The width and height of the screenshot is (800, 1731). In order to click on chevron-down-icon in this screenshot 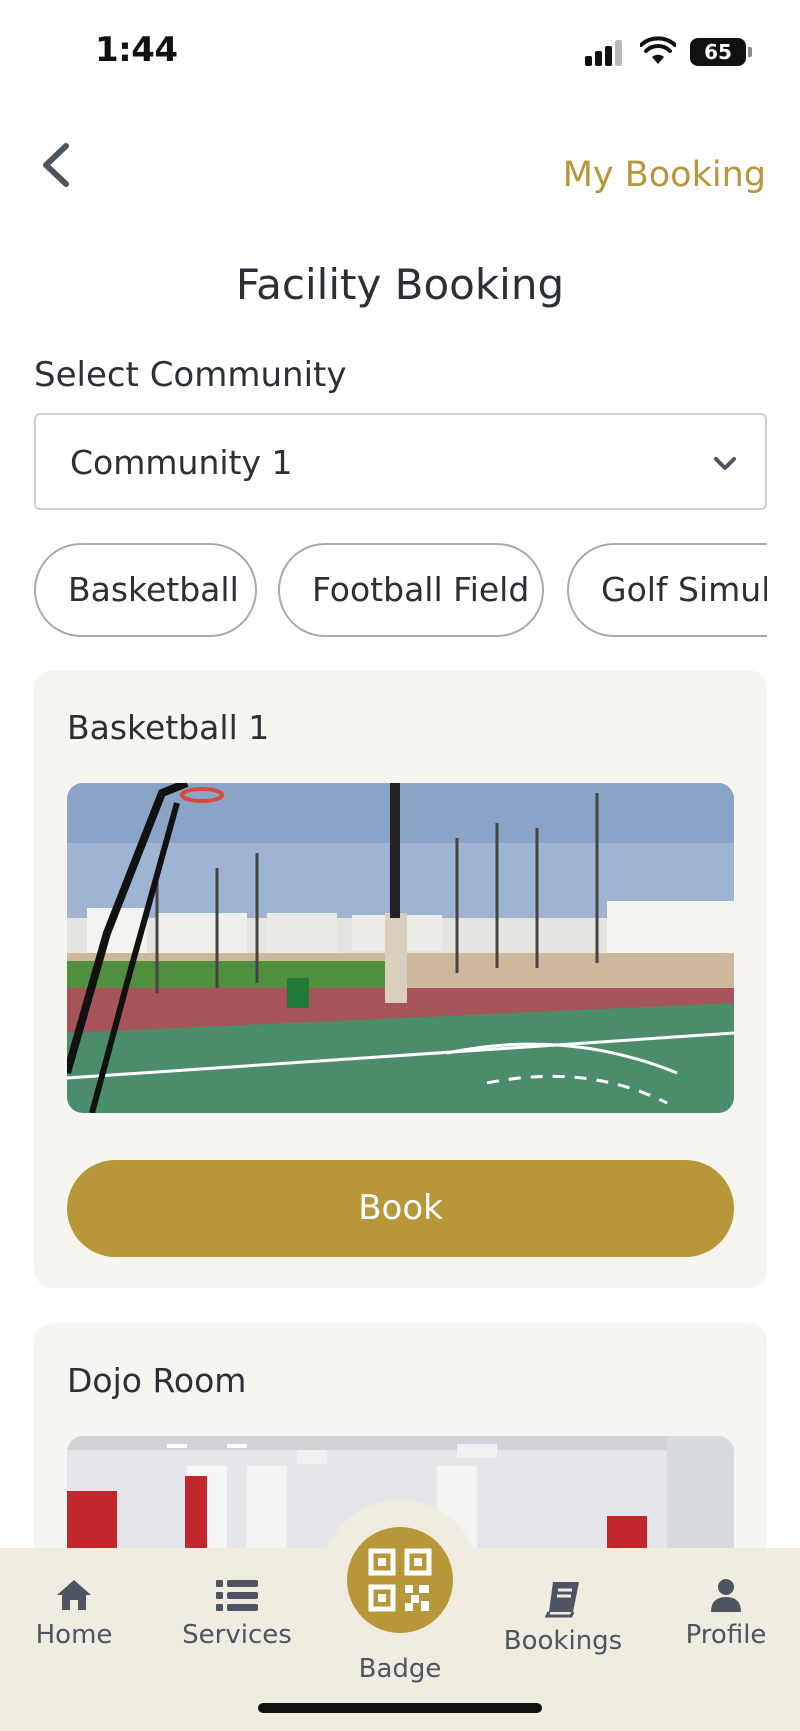, I will do `click(725, 463)`.